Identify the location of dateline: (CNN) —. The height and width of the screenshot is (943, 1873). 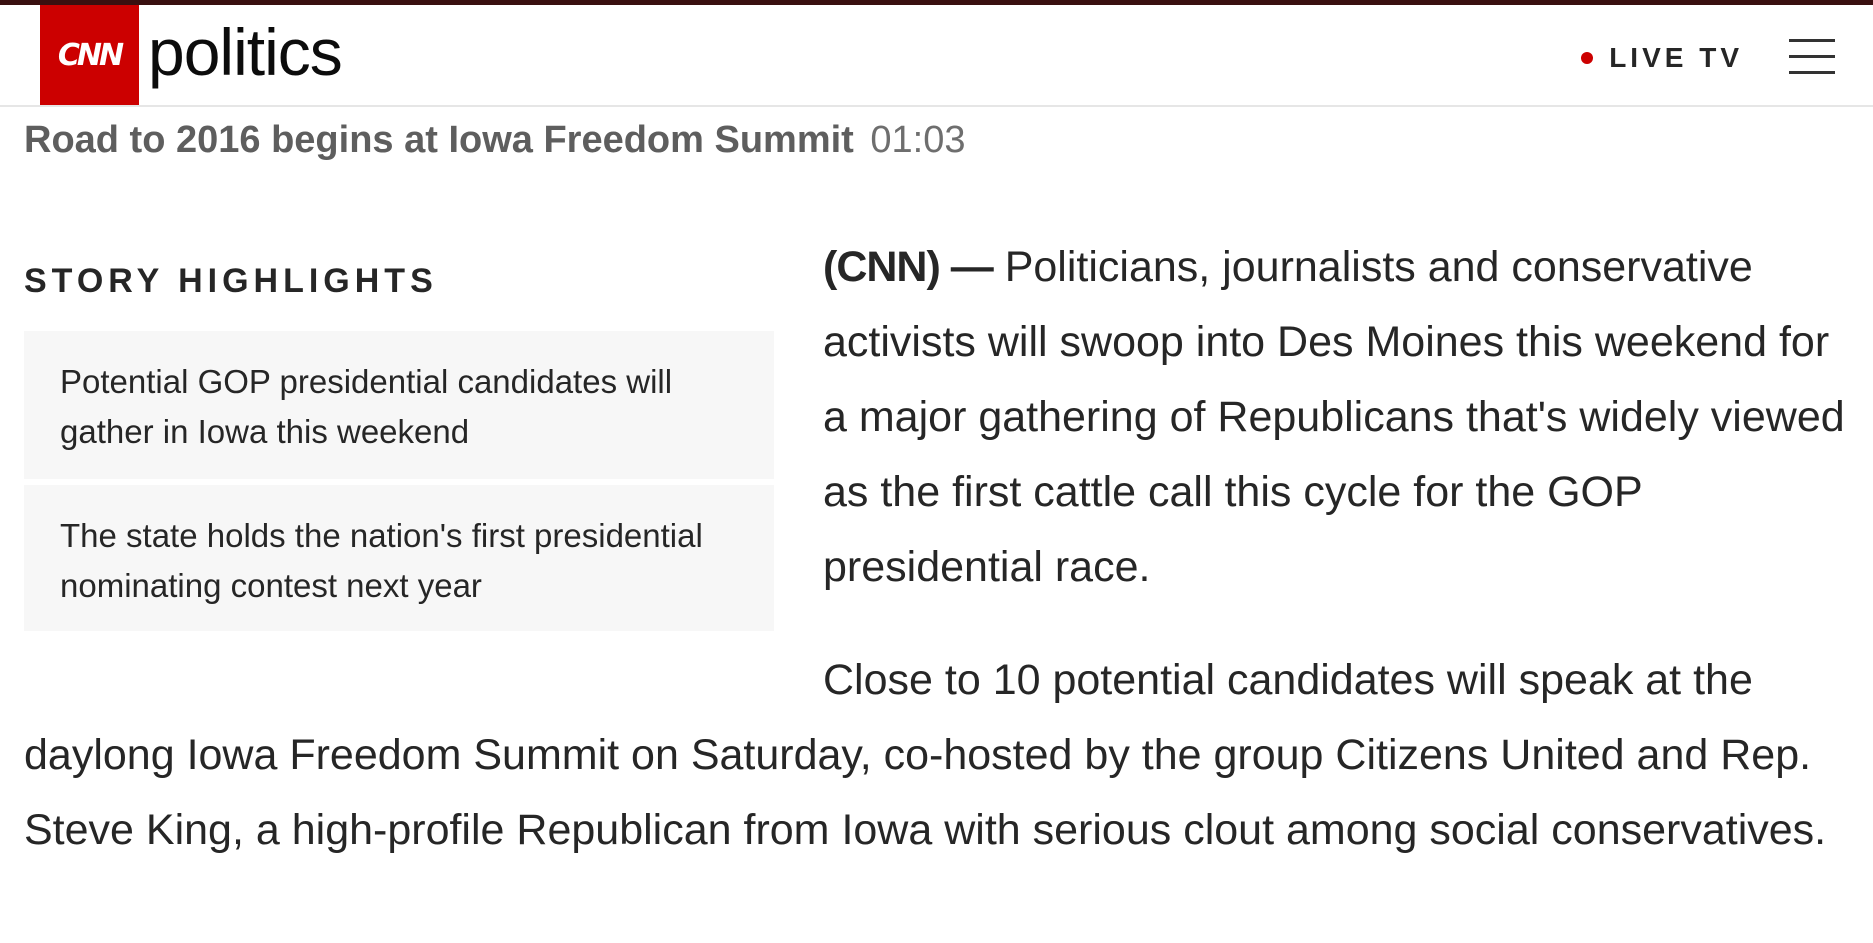
(908, 267).